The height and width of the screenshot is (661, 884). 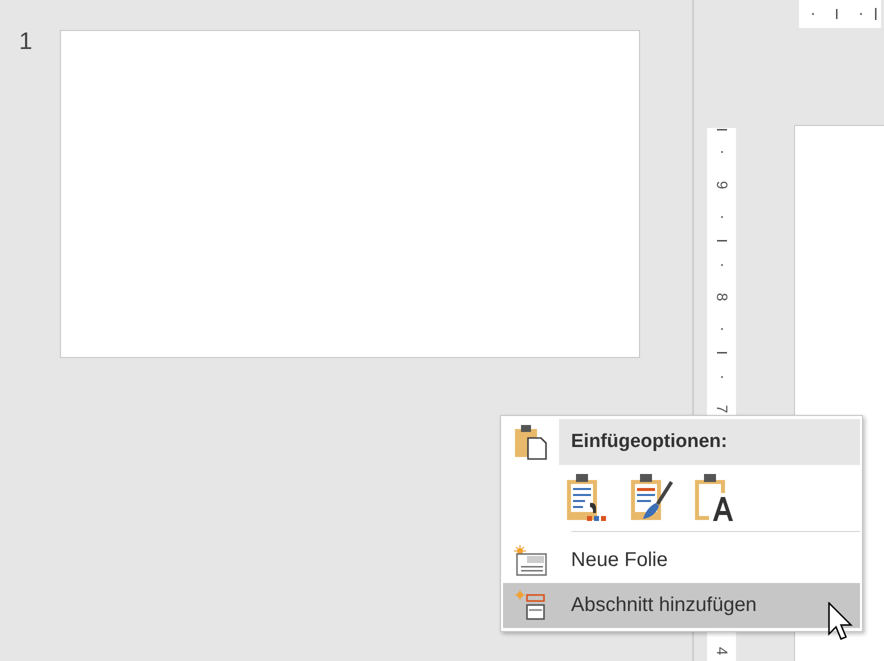 I want to click on menu-item: Abschnitt hinzufügen, so click(x=681, y=605).